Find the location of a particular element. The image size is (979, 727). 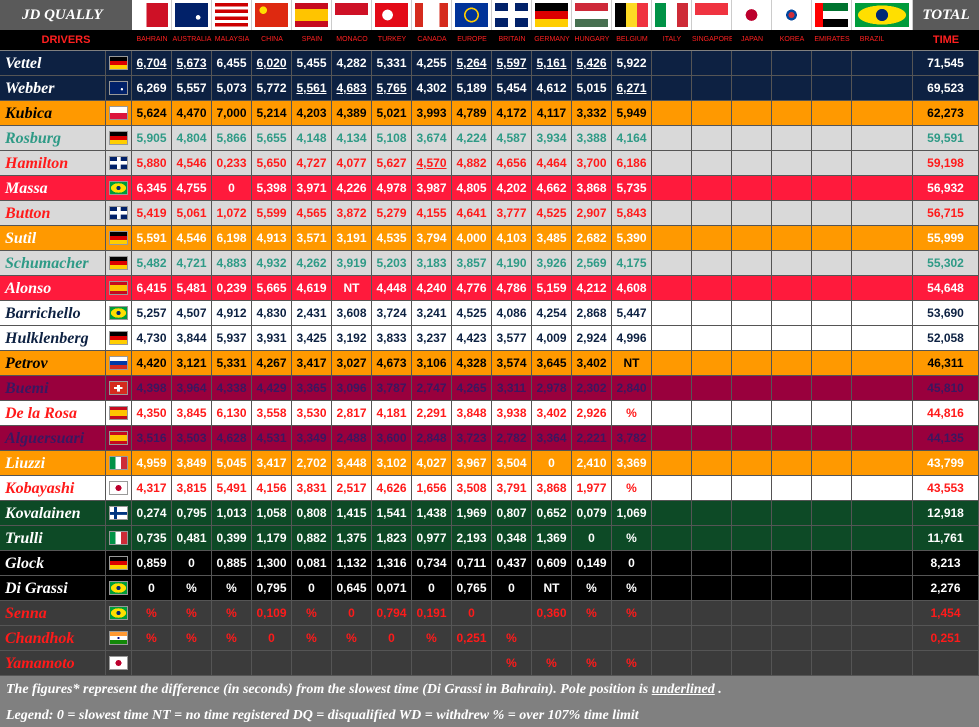

total-time-cell: 69,523 is located at coordinates (946, 88).